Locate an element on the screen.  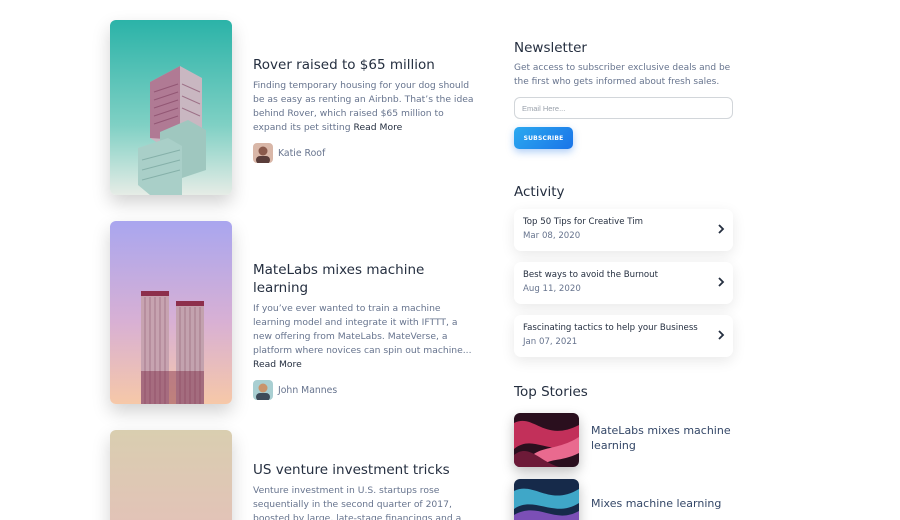
author-name: Katie Roof is located at coordinates (301, 153).